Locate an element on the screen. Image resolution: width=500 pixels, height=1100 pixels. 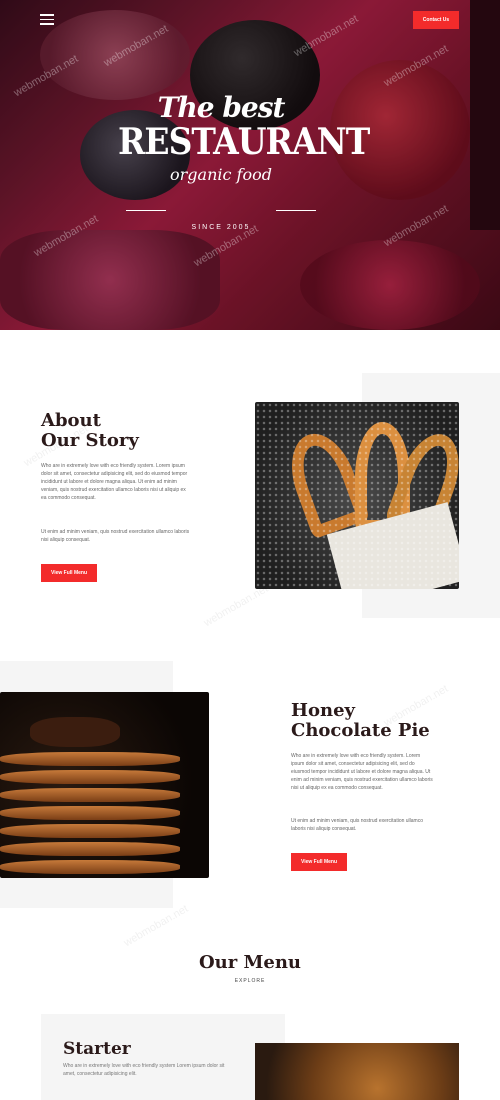
honey-title: Honey Chocolate Pie is located at coordinates (360, 721).